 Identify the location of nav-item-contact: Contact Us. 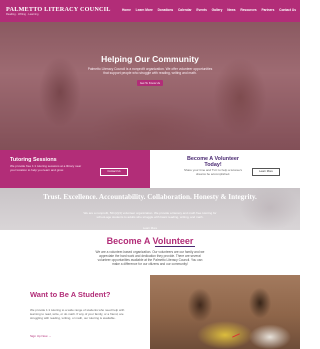
(287, 10).